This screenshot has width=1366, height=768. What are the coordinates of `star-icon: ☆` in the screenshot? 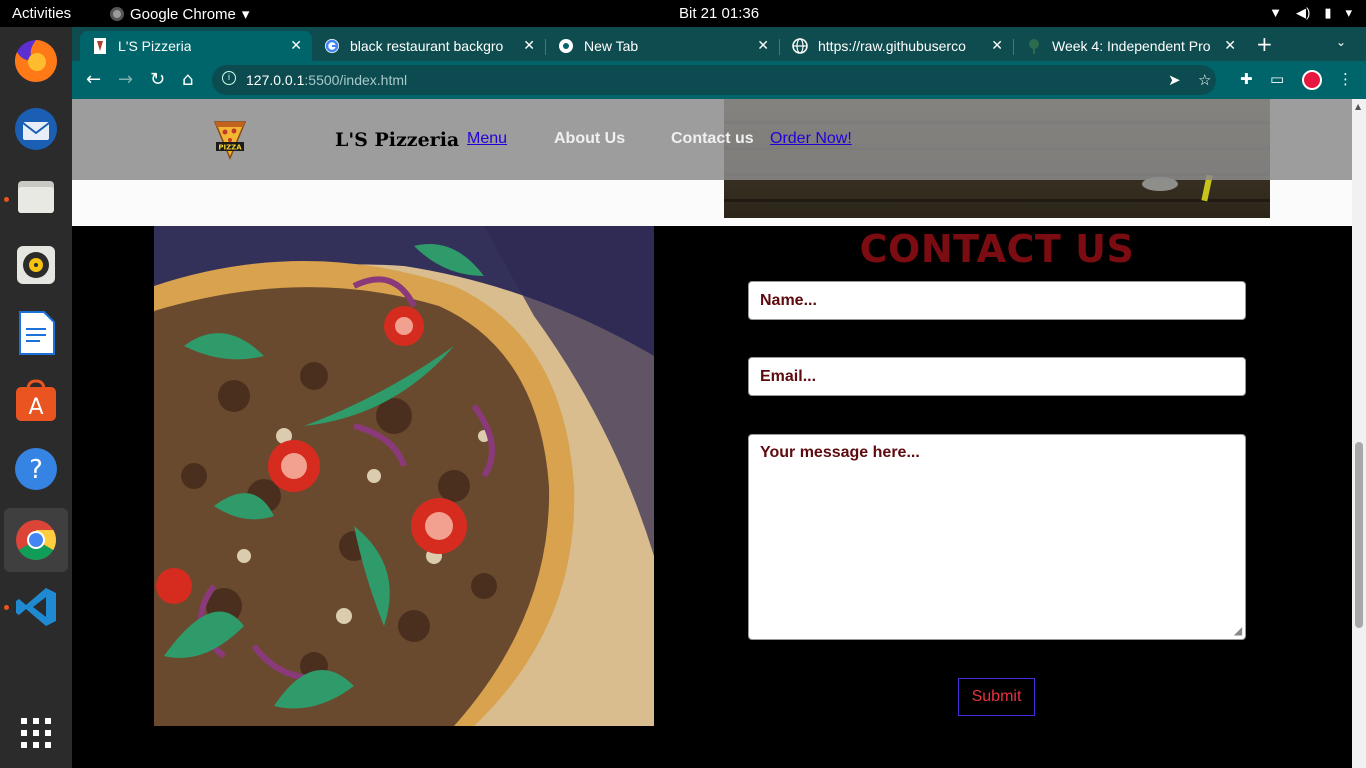 It's located at (1204, 80).